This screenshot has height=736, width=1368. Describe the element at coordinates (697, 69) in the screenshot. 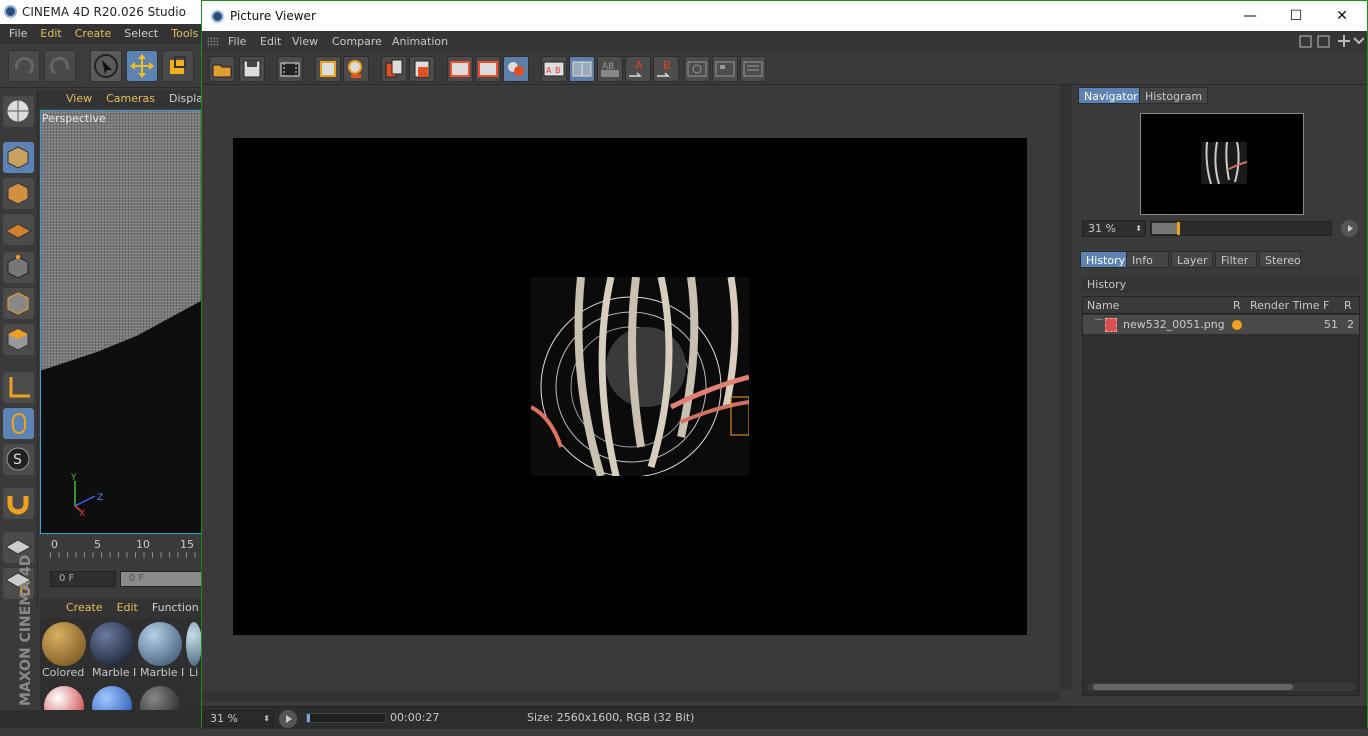

I see `layer-1-button` at that location.